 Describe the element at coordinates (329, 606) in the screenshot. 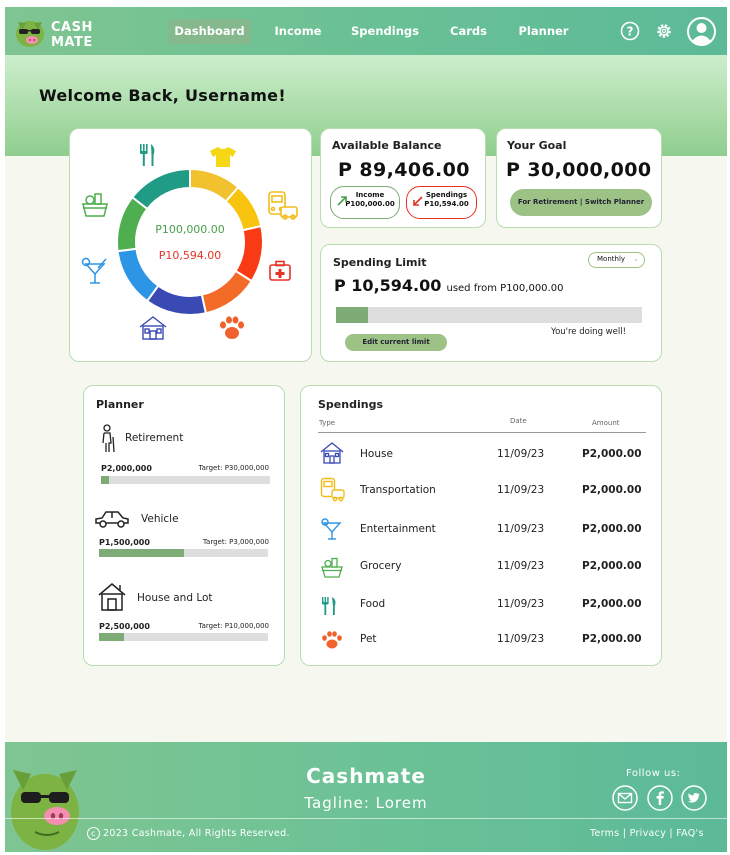

I see `fork-knife-icon` at that location.